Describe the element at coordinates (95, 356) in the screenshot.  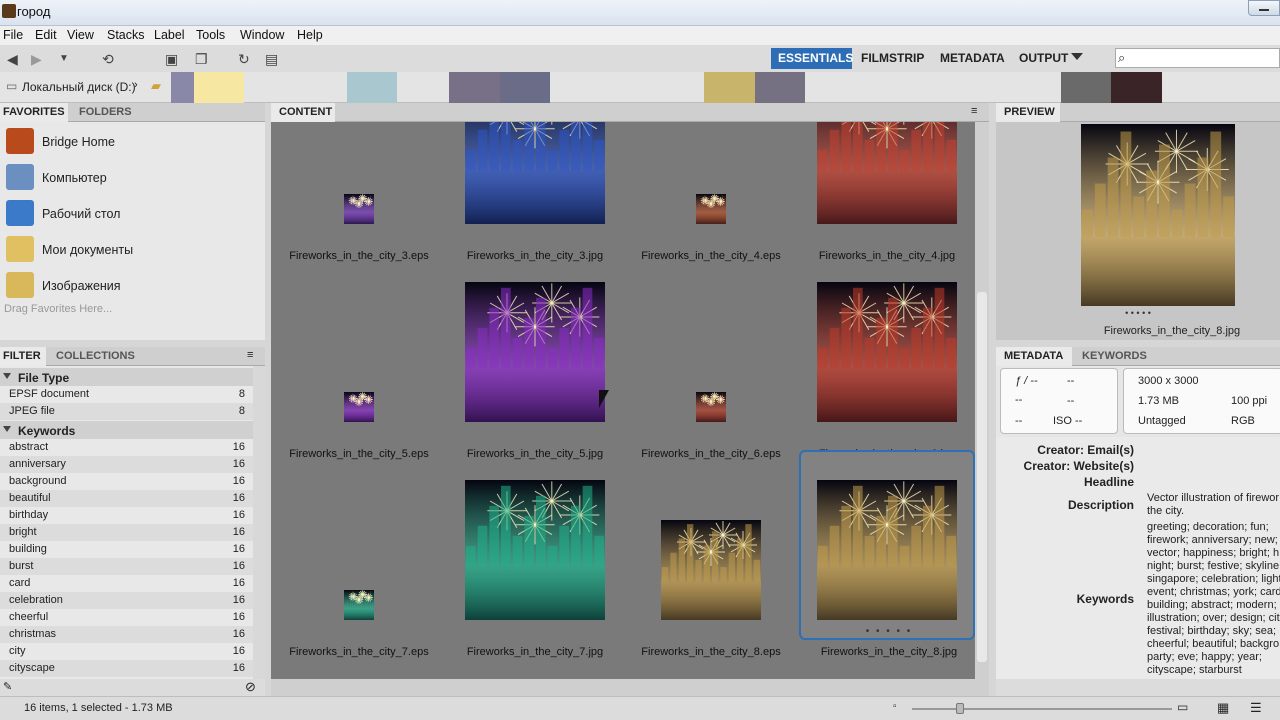
I see `tab-collections: COLLECTIONS` at that location.